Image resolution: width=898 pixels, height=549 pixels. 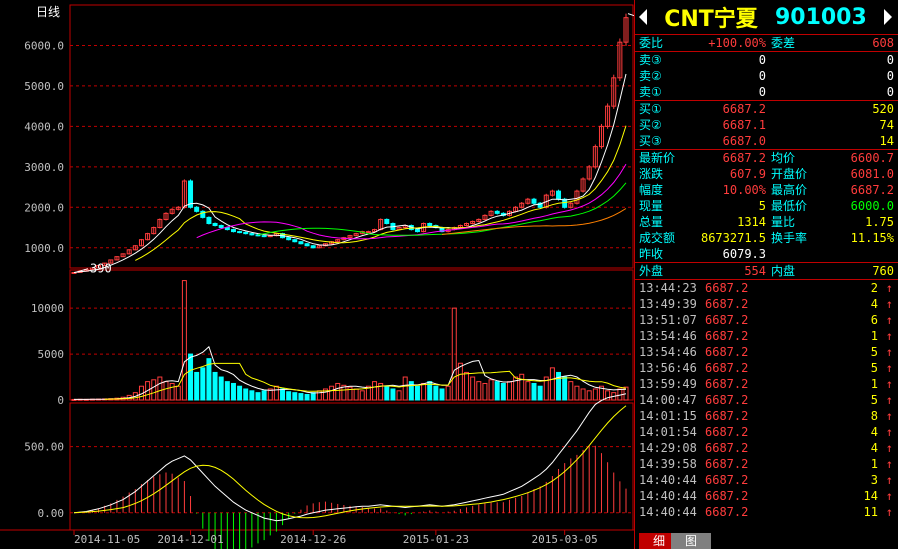 I want to click on tick-row: 14:40:44 6687.2 14 ↑, so click(x=766, y=496).